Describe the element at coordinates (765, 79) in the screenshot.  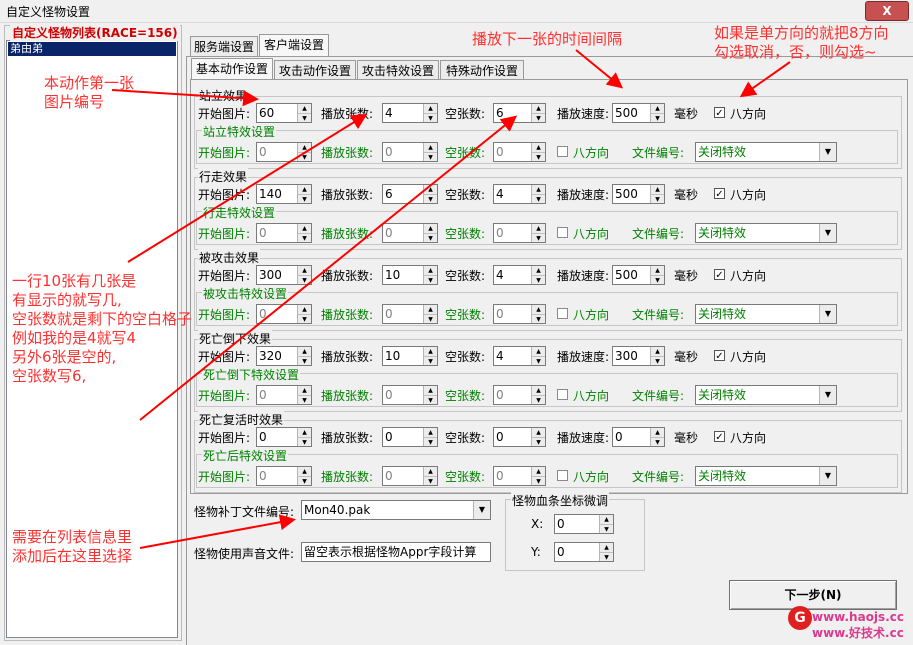
I see `arrow-direction` at that location.